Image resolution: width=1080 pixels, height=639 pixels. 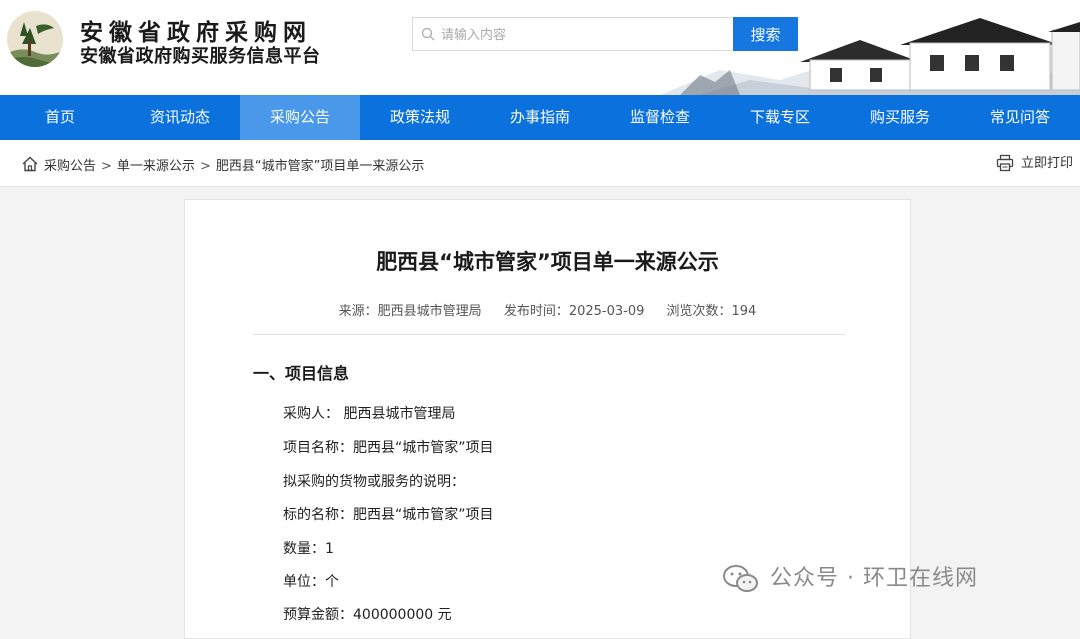 What do you see at coordinates (35, 39) in the screenshot?
I see `site-logo` at bounding box center [35, 39].